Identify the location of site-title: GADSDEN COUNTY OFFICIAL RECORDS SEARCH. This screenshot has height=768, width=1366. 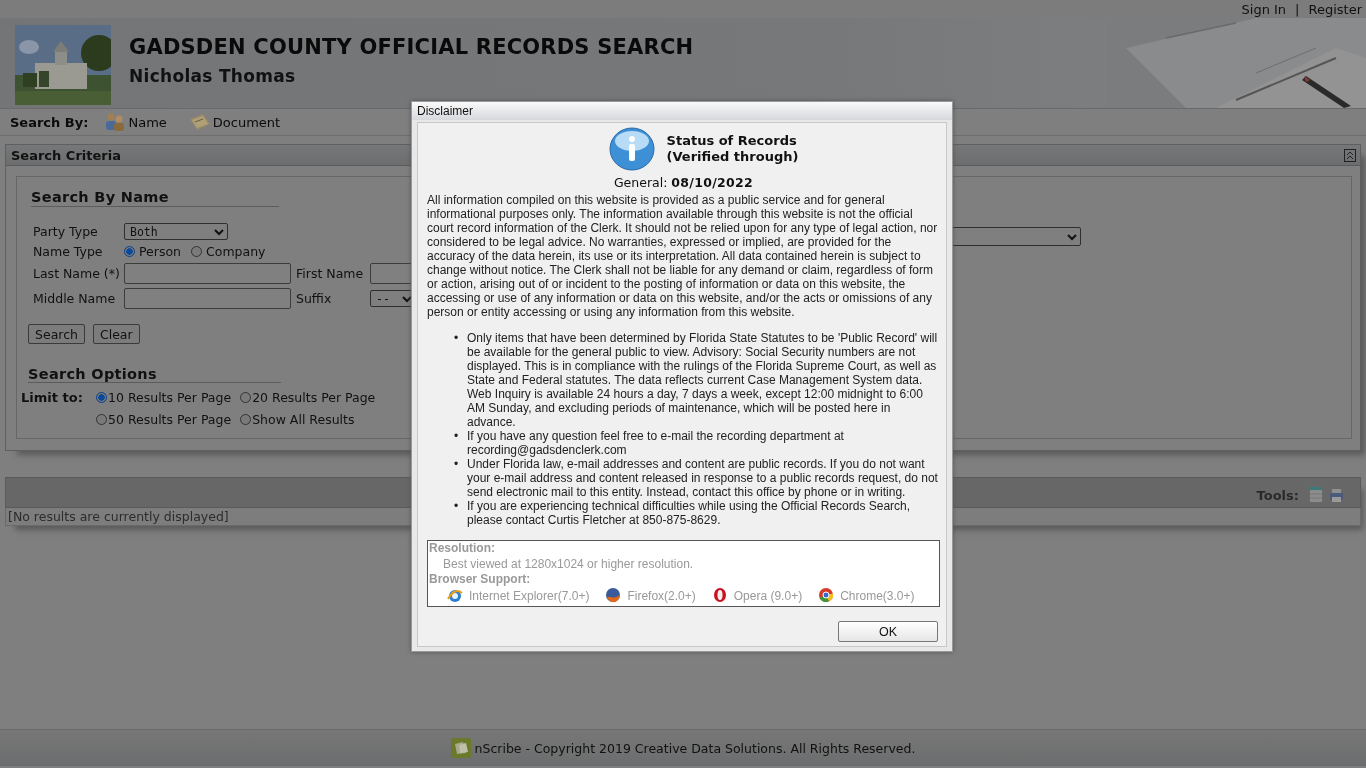
(411, 47).